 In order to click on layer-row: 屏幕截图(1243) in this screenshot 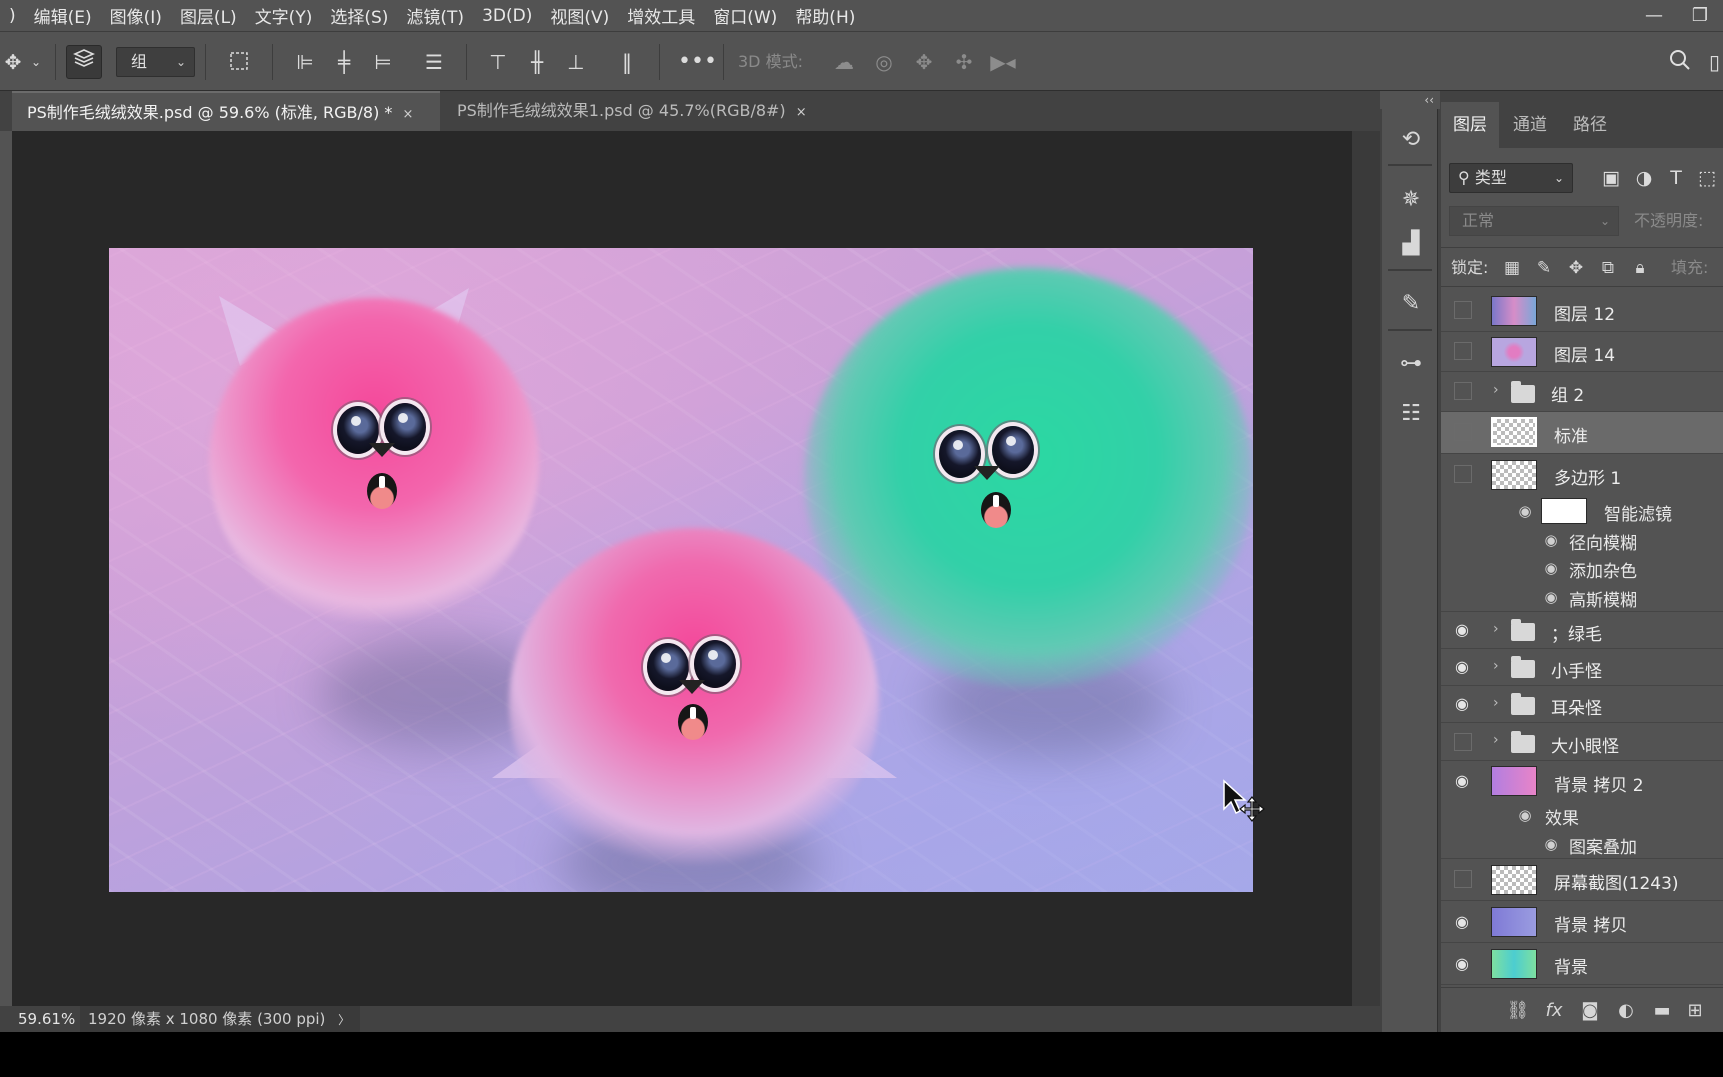, I will do `click(1582, 880)`.